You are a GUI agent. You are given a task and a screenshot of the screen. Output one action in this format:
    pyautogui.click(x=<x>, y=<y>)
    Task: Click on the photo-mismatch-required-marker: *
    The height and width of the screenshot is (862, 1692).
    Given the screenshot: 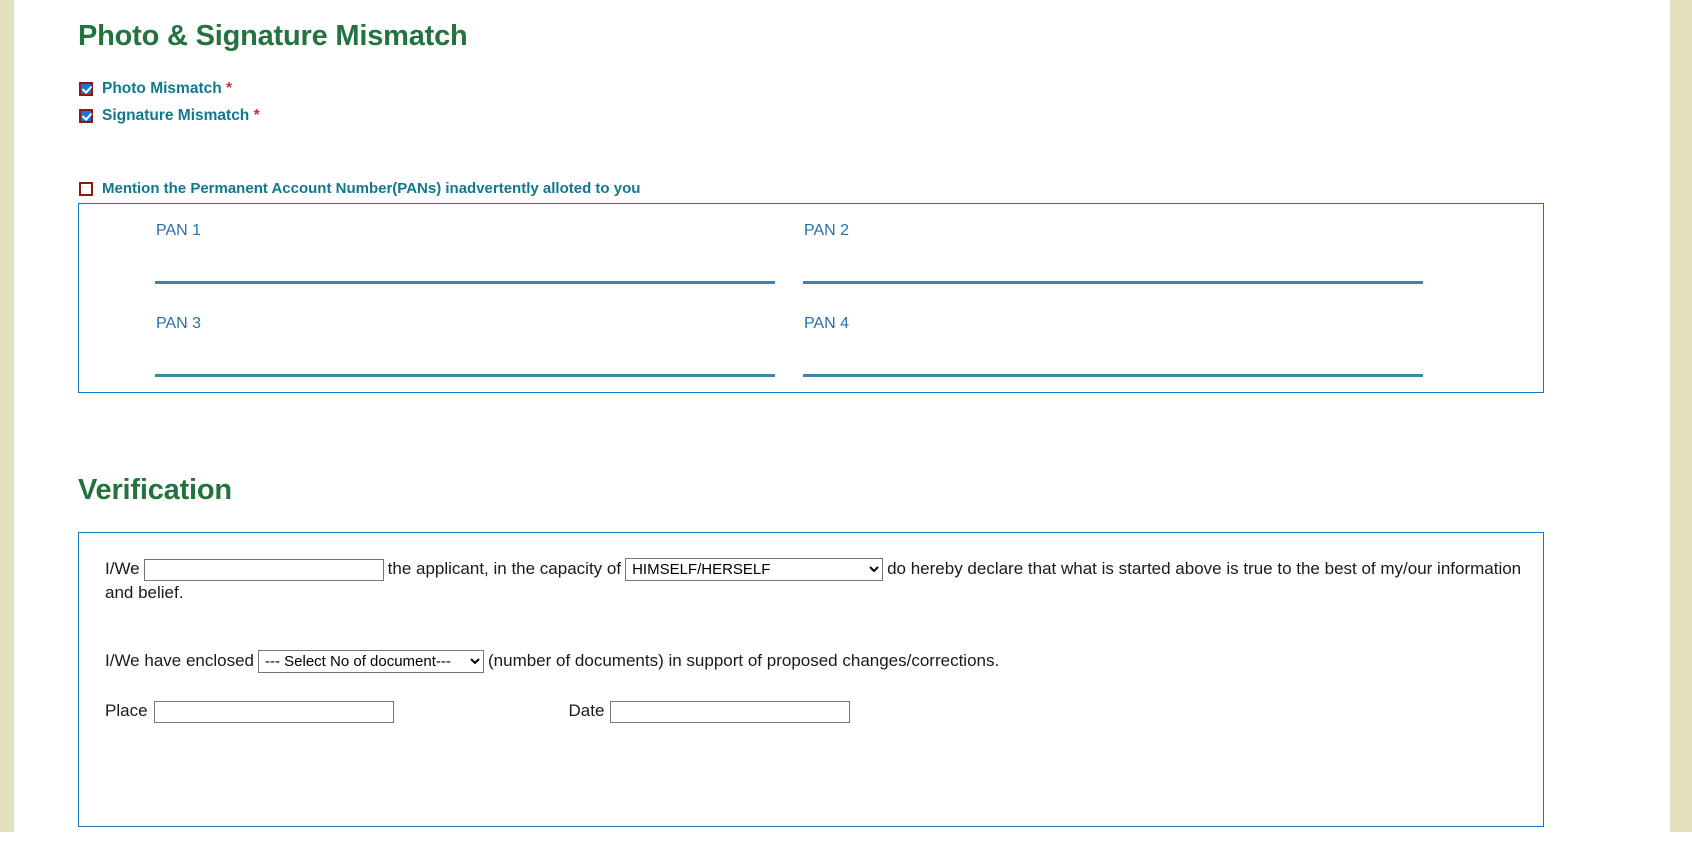 What is the action you would take?
    pyautogui.click(x=229, y=88)
    